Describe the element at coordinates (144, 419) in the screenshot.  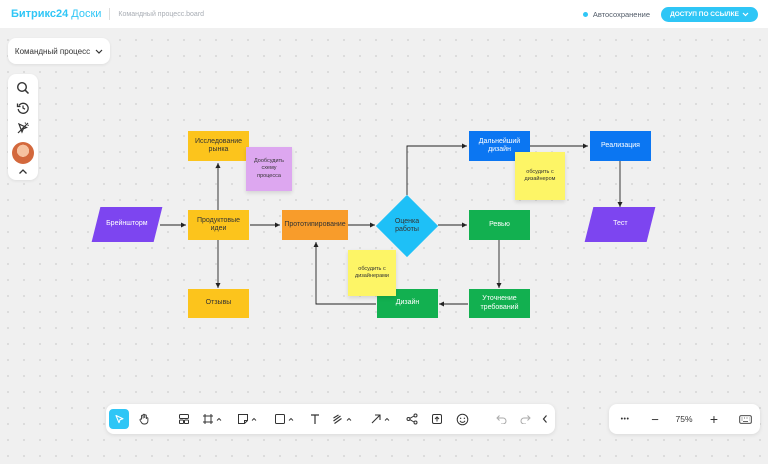
I see `hand-icon` at that location.